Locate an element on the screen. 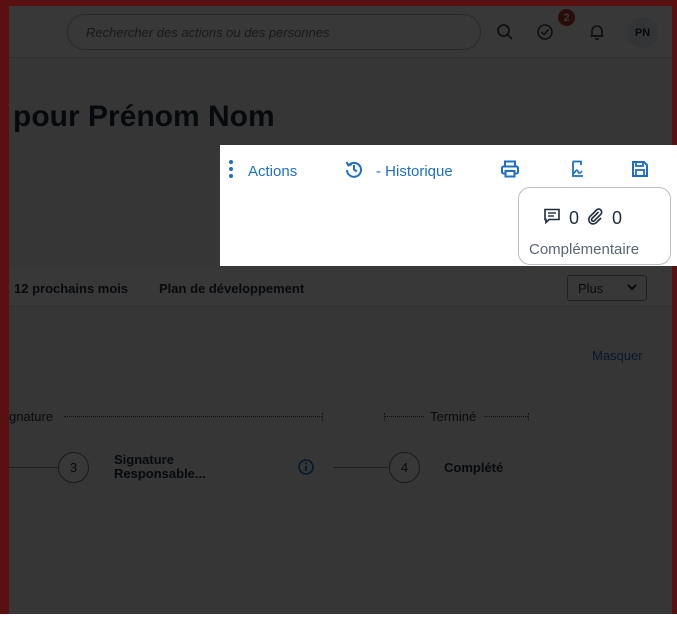  phase-divider-start is located at coordinates (384, 417).